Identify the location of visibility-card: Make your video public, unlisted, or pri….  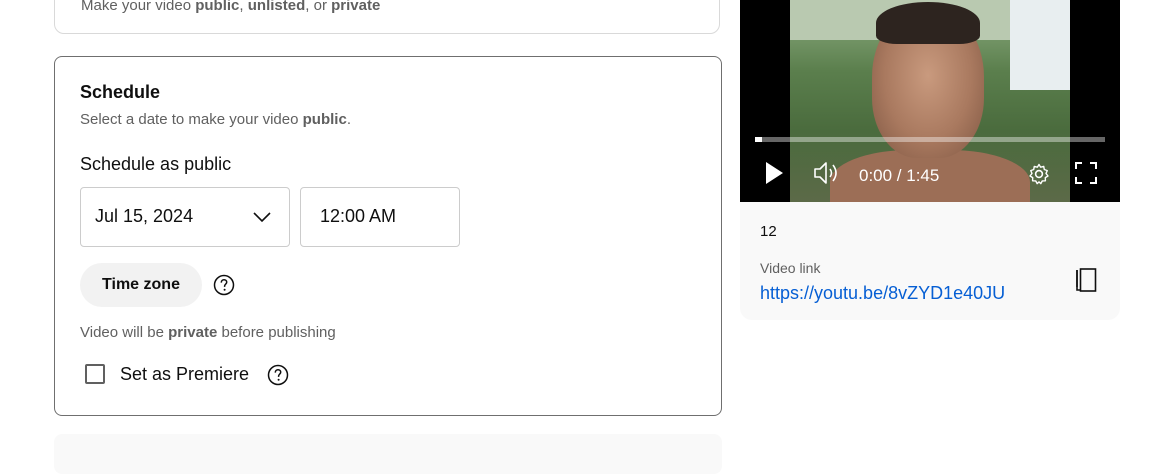
(387, 17).